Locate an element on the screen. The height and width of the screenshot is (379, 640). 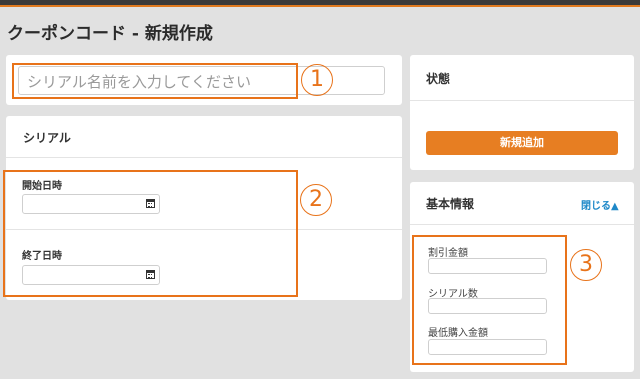
basic-info-card-title: 基本情報 is located at coordinates (450, 204).